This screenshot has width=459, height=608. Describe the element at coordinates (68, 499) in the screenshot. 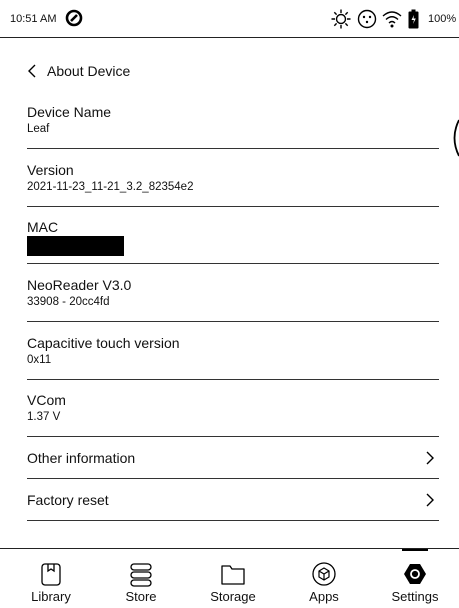

I see `row-title: Factory reset` at that location.